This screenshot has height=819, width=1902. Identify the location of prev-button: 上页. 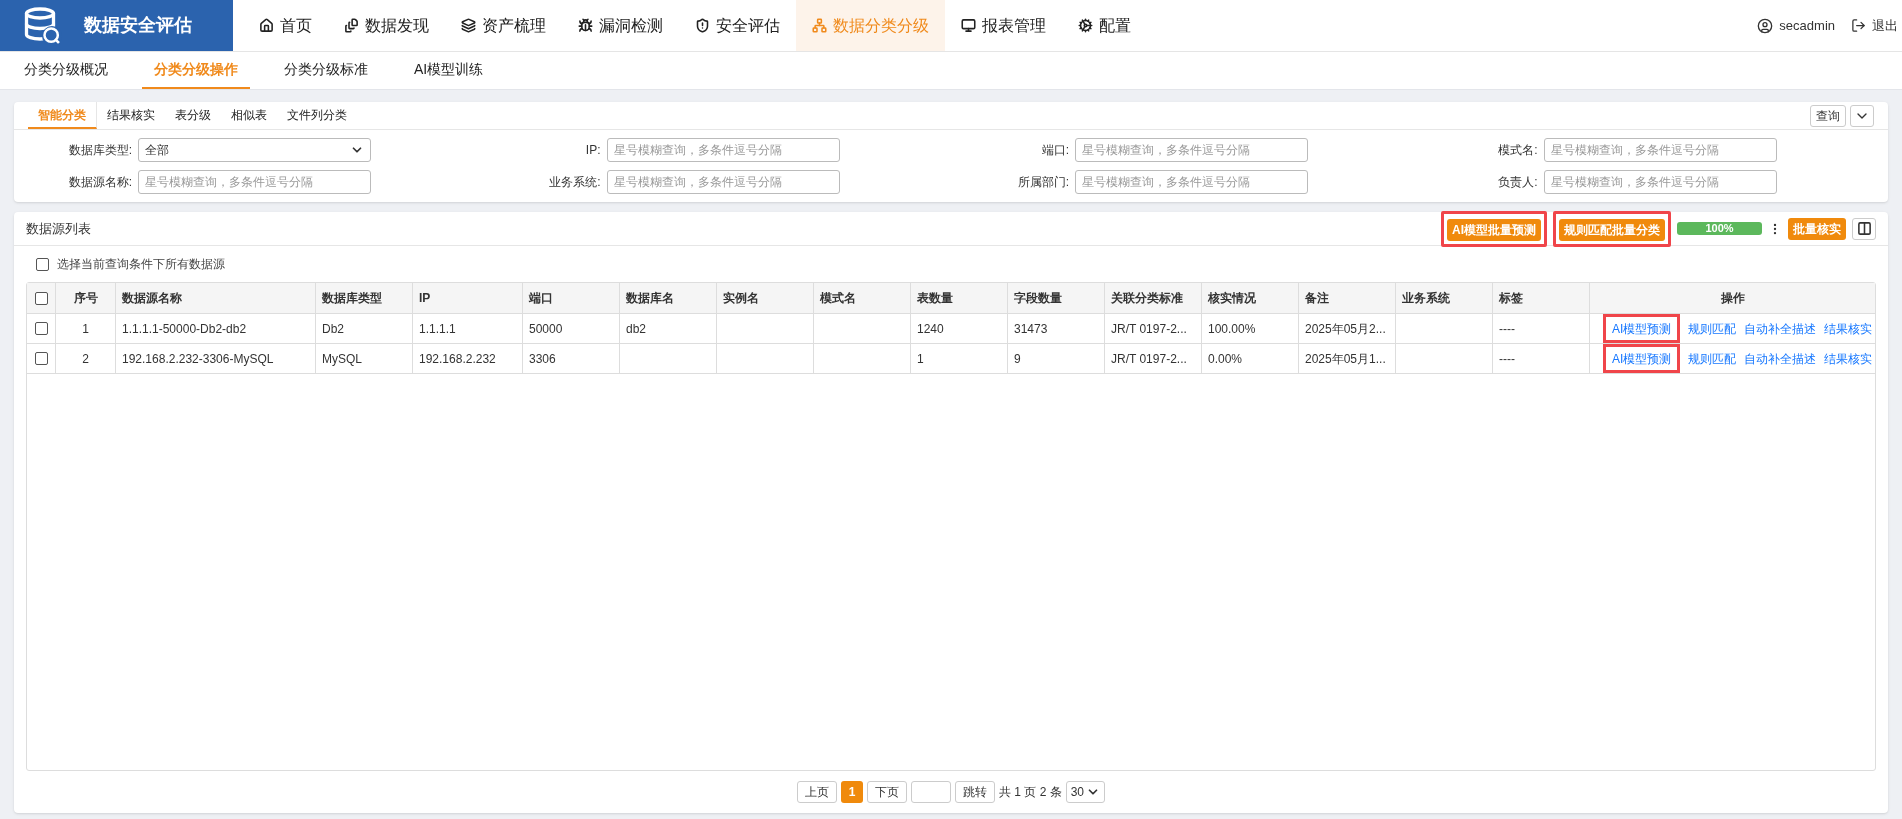
(816, 792).